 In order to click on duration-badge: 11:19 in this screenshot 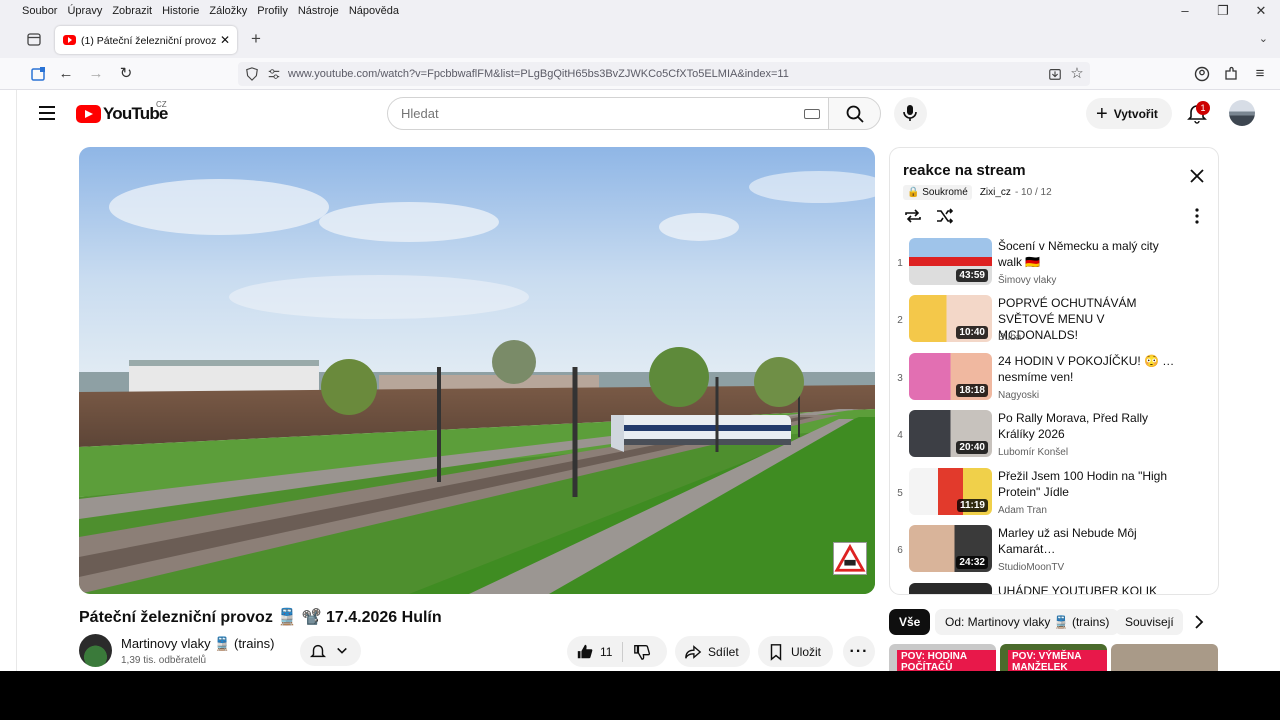, I will do `click(972, 505)`.